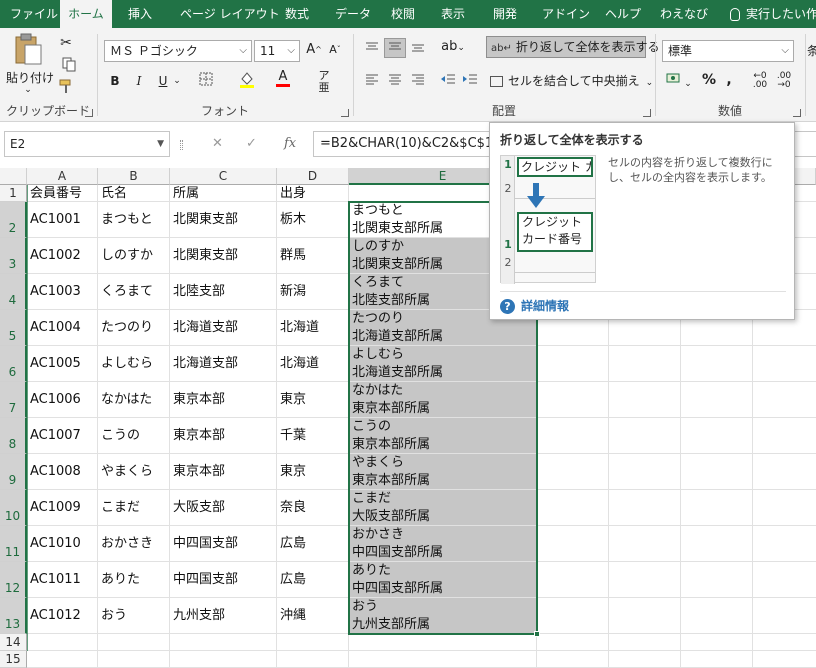 The image size is (816, 668). What do you see at coordinates (223, 220) in the screenshot?
I see `cell-c2: 北関東支部` at bounding box center [223, 220].